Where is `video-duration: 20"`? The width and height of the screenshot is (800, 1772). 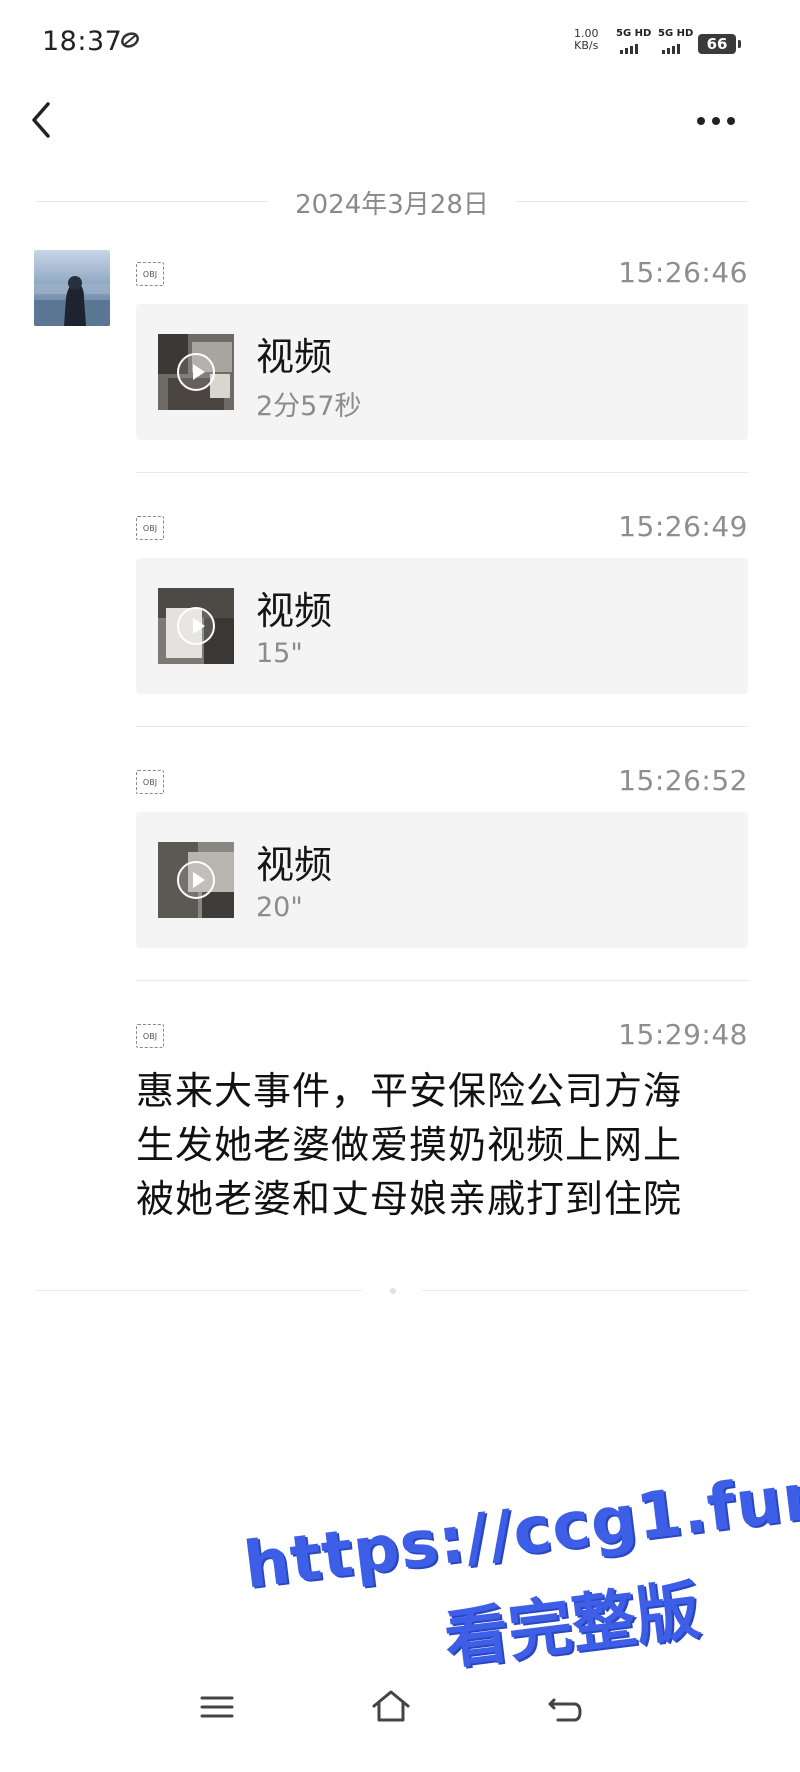
video-duration: 20" is located at coordinates (279, 907).